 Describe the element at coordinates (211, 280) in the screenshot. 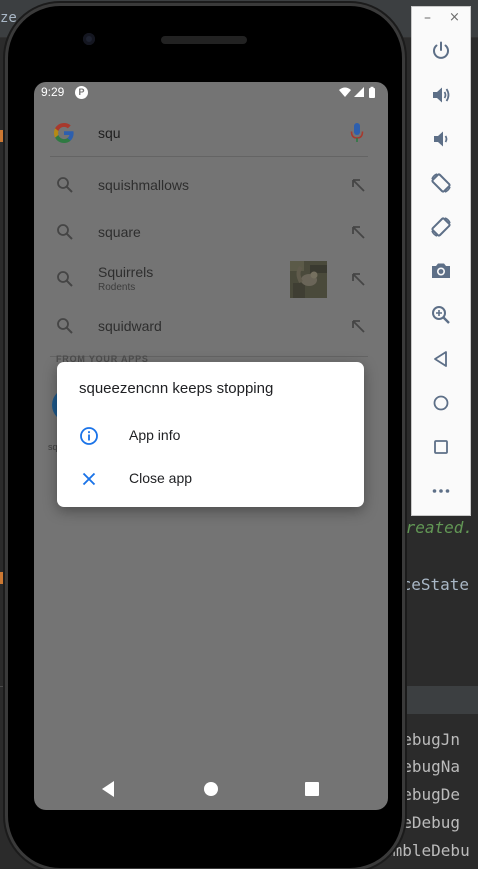

I see `suggestion-item: Squirrels Rodents` at that location.